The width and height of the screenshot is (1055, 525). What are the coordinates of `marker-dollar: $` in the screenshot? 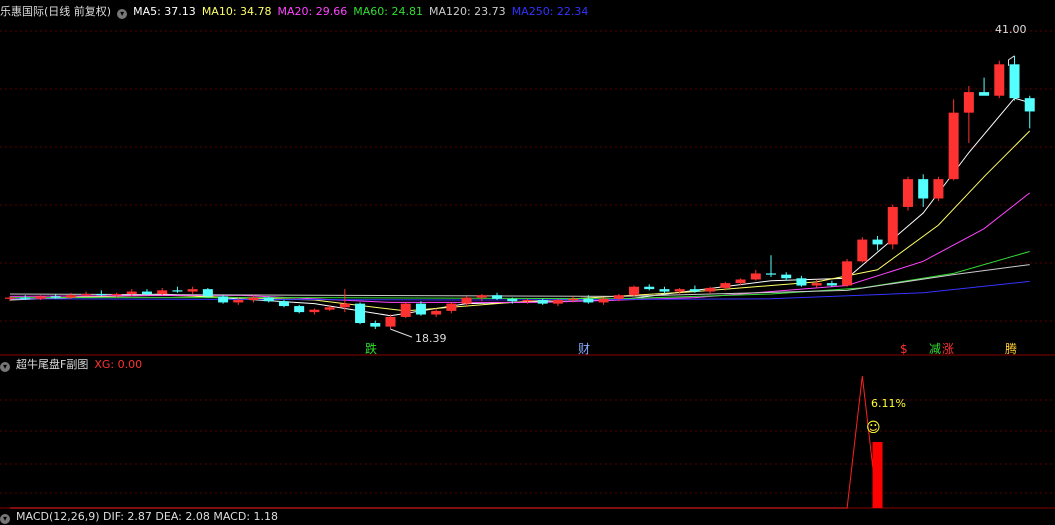 It's located at (904, 349).